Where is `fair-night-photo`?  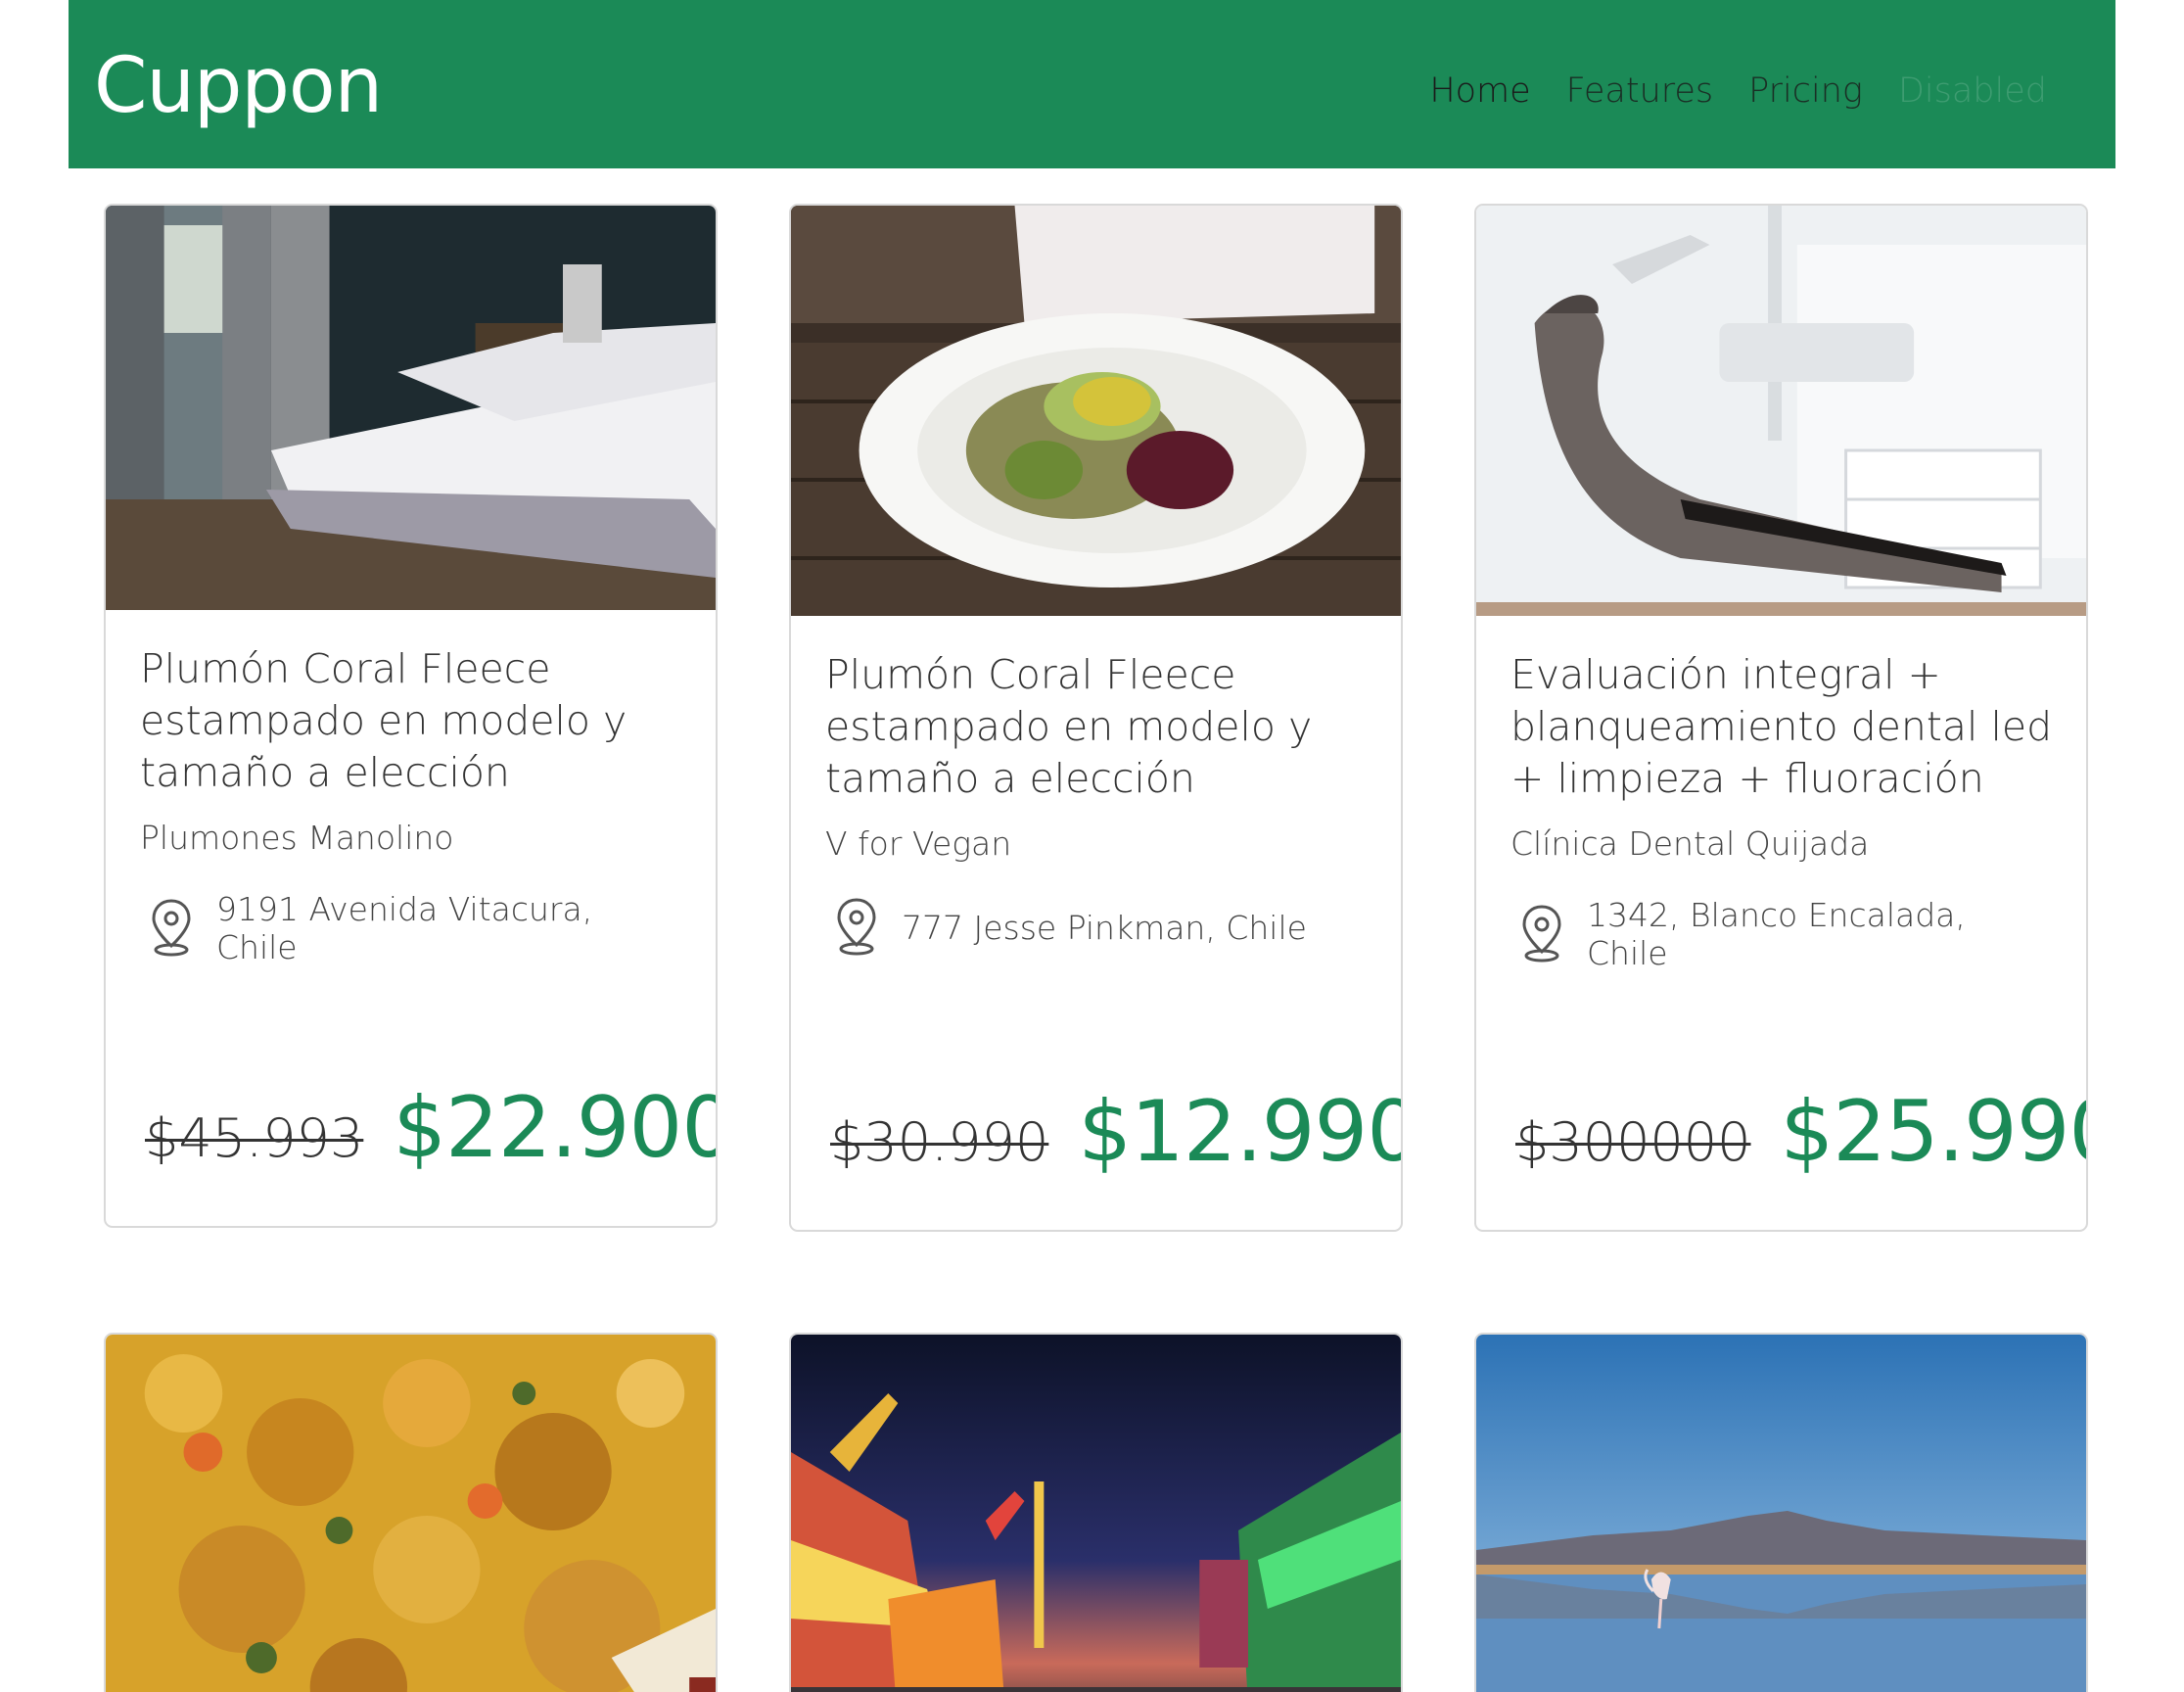
fair-night-photo is located at coordinates (1096, 1513).